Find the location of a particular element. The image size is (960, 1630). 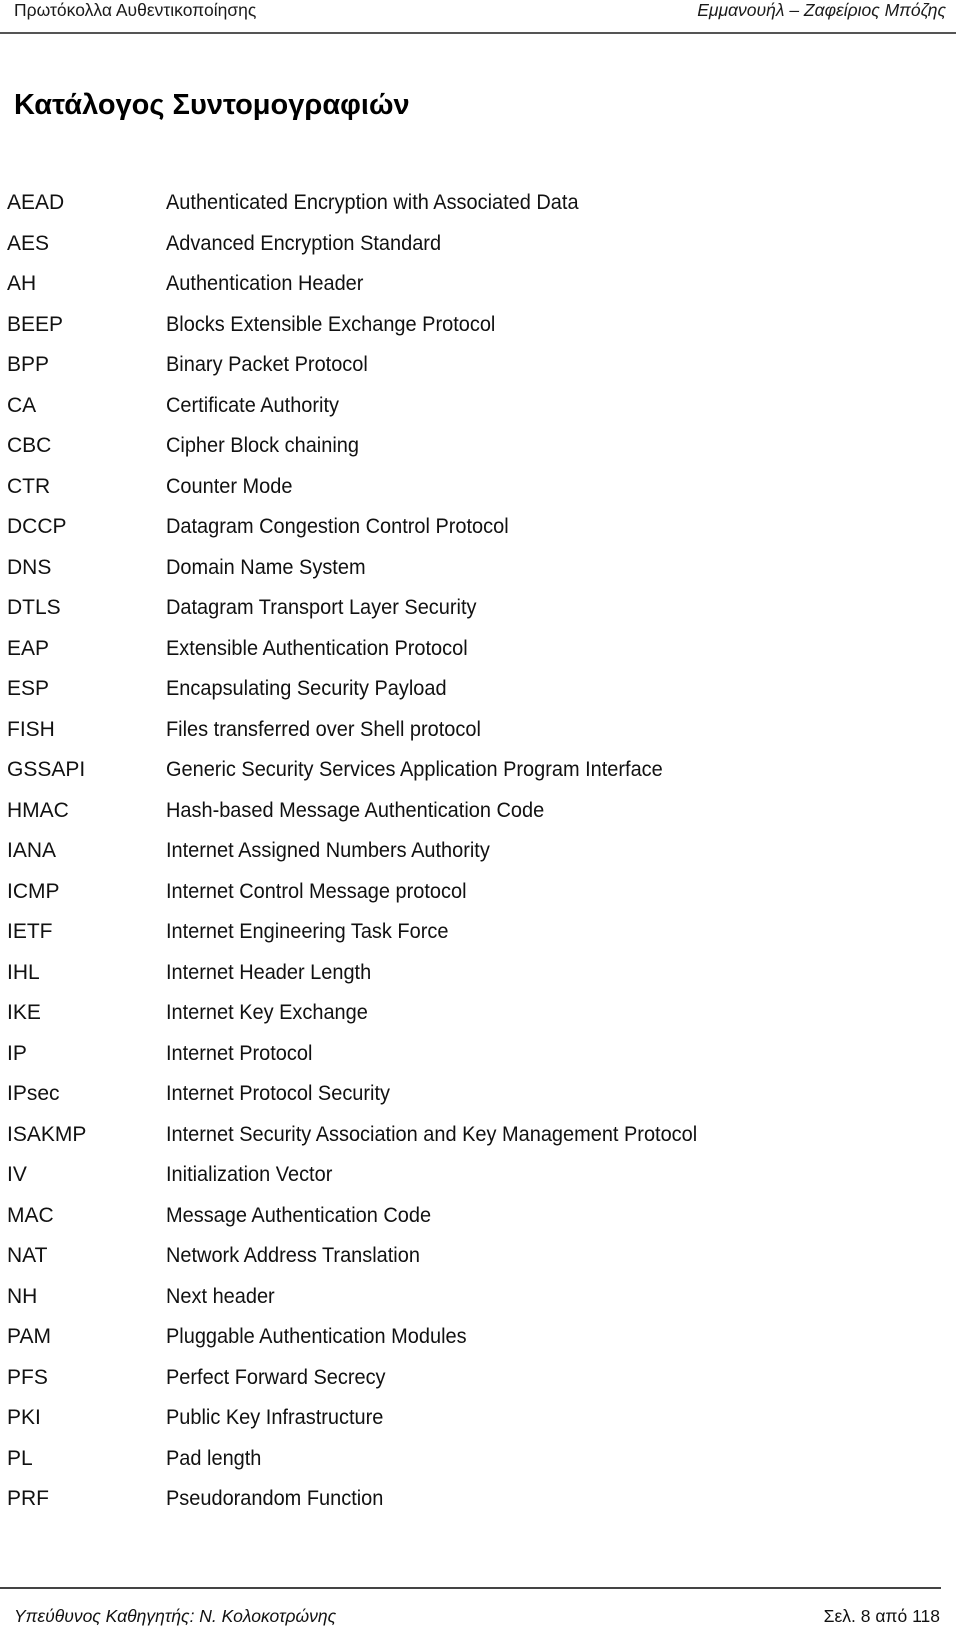

abbreviation-definition: Message Authentication Code is located at coordinates (299, 1215).